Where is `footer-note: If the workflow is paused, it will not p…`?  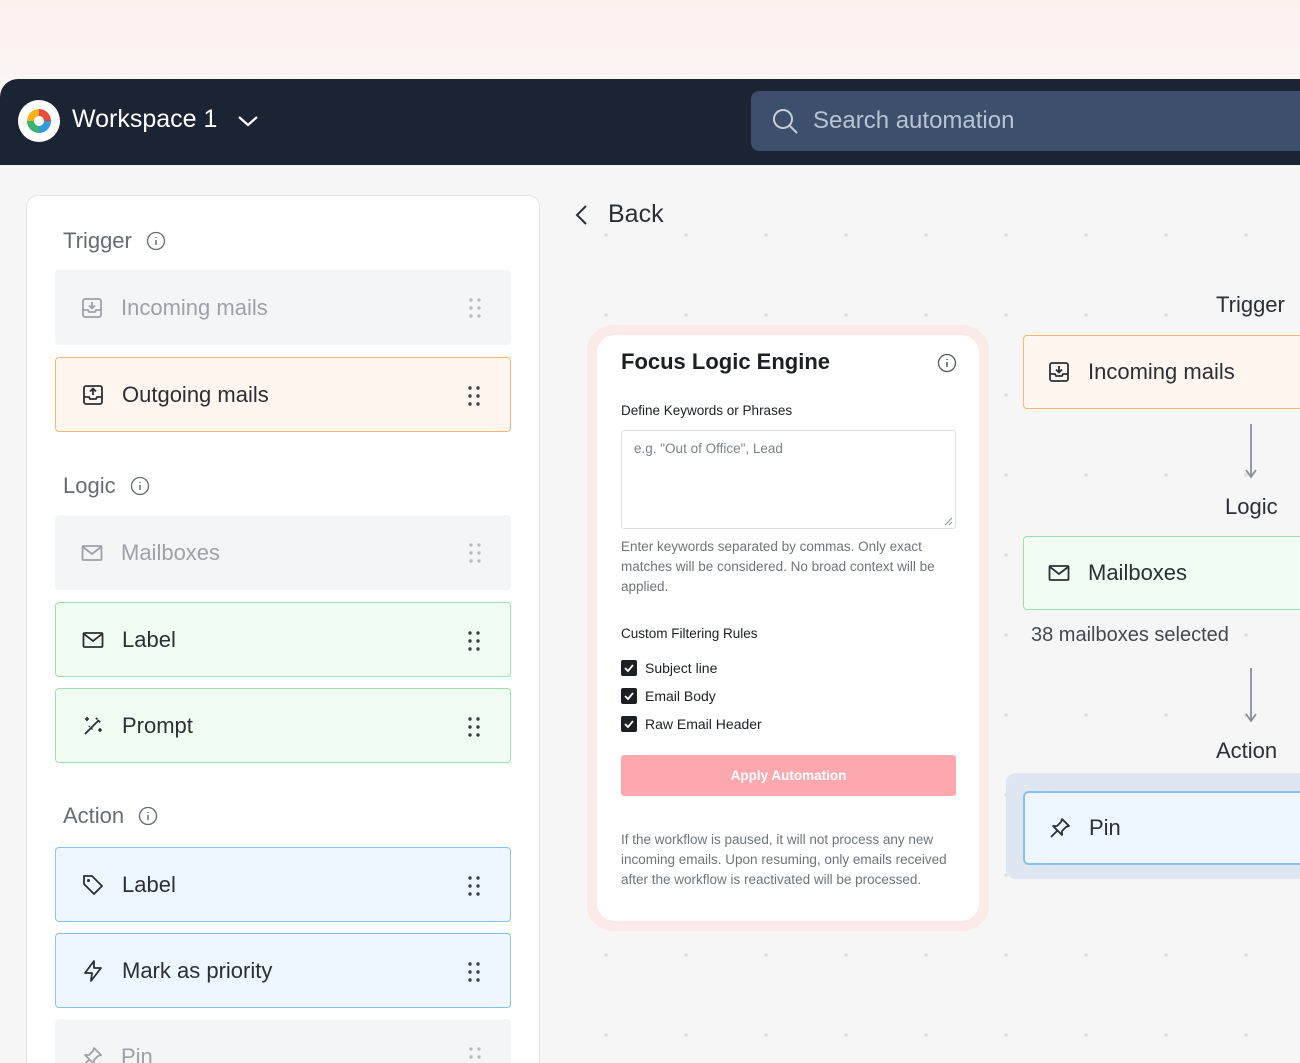 footer-note: If the workflow is paused, it will not p… is located at coordinates (784, 859).